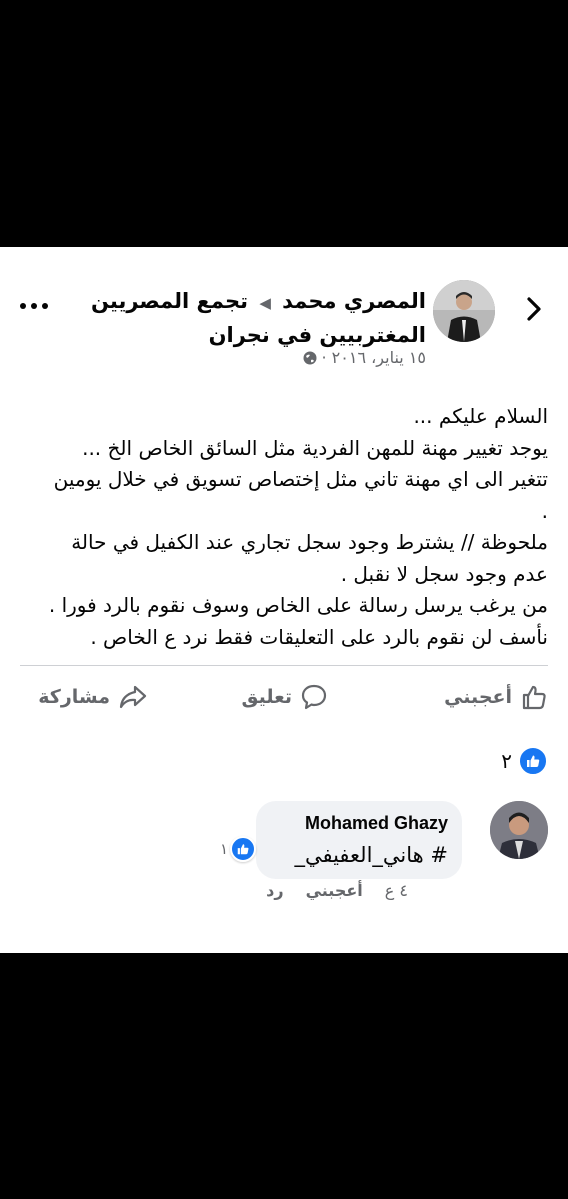  What do you see at coordinates (74, 697) in the screenshot?
I see `share-label: مشاركة` at bounding box center [74, 697].